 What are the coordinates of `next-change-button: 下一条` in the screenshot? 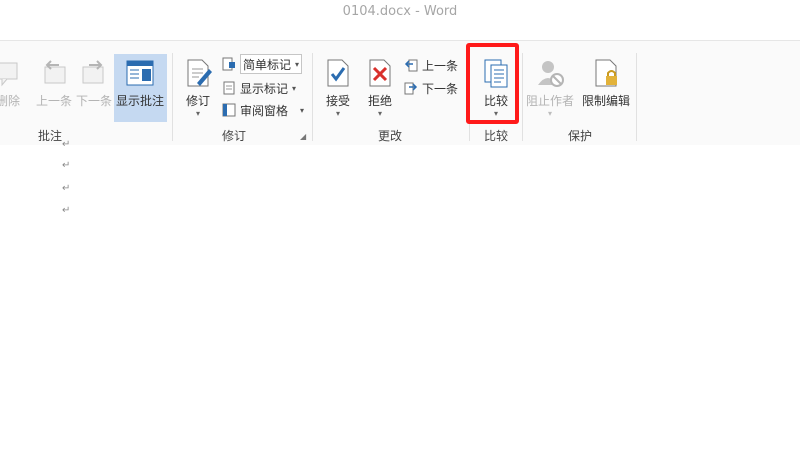 It's located at (431, 88).